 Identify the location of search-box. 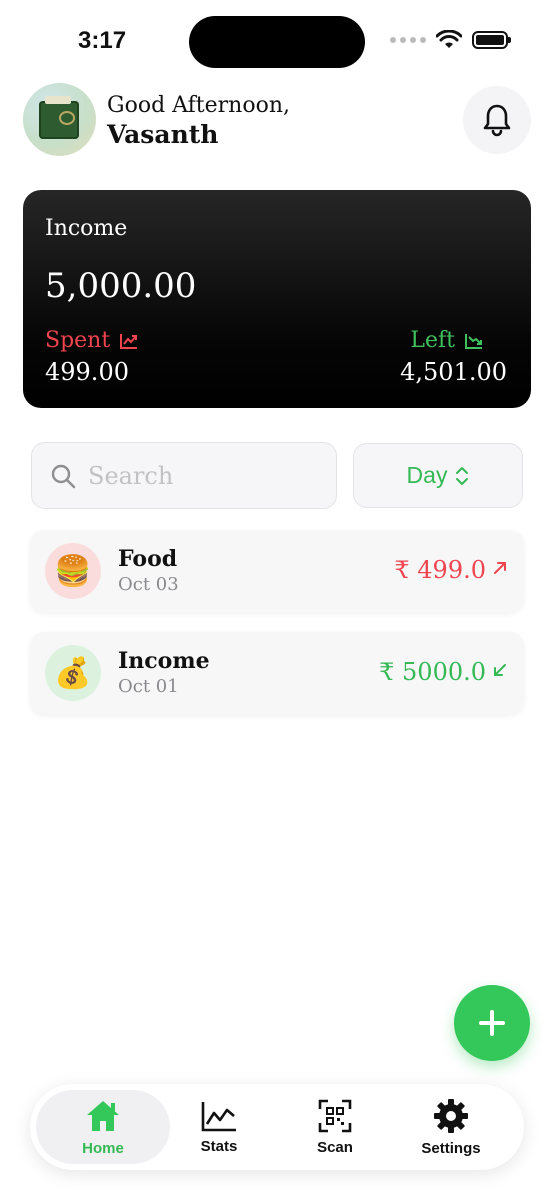
(184, 475).